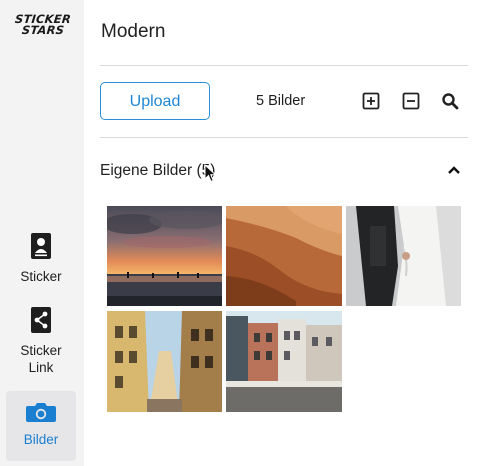 Image resolution: width=500 pixels, height=466 pixels. What do you see at coordinates (450, 101) in the screenshot?
I see `search-icon` at bounding box center [450, 101].